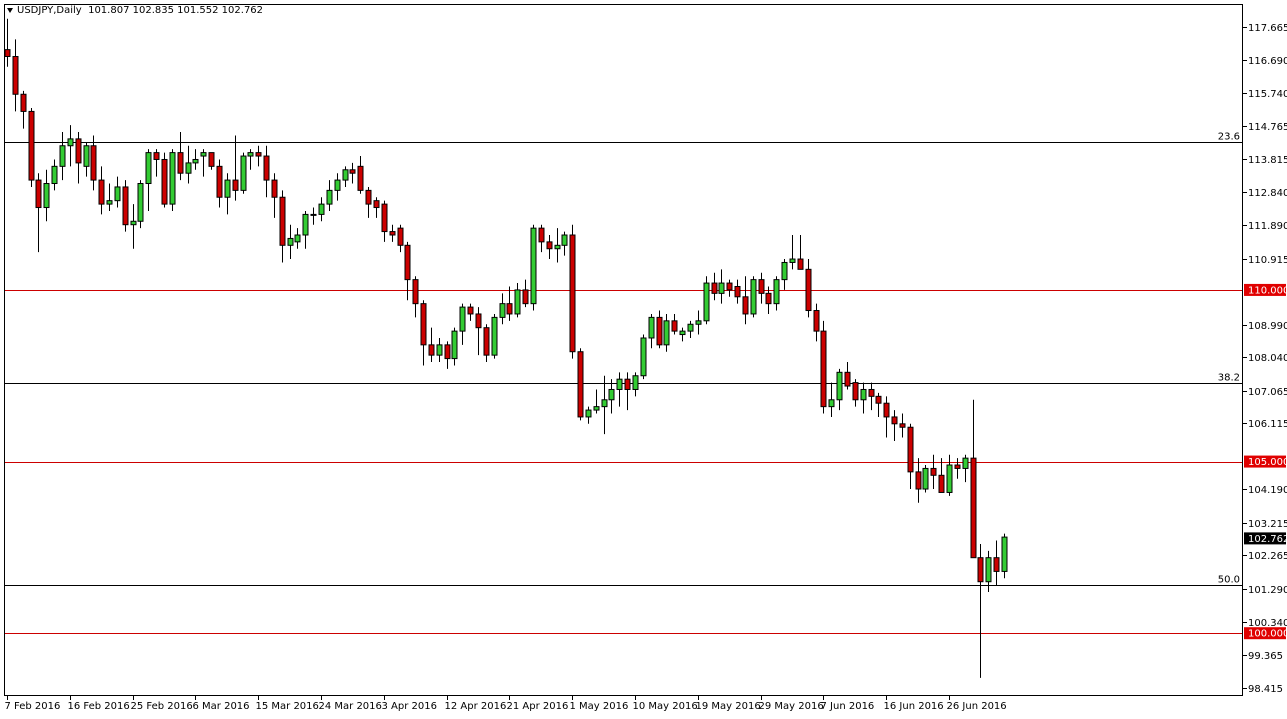 The height and width of the screenshot is (719, 1287). Describe the element at coordinates (1265, 656) in the screenshot. I see `y-tick-label: 99.365` at that location.